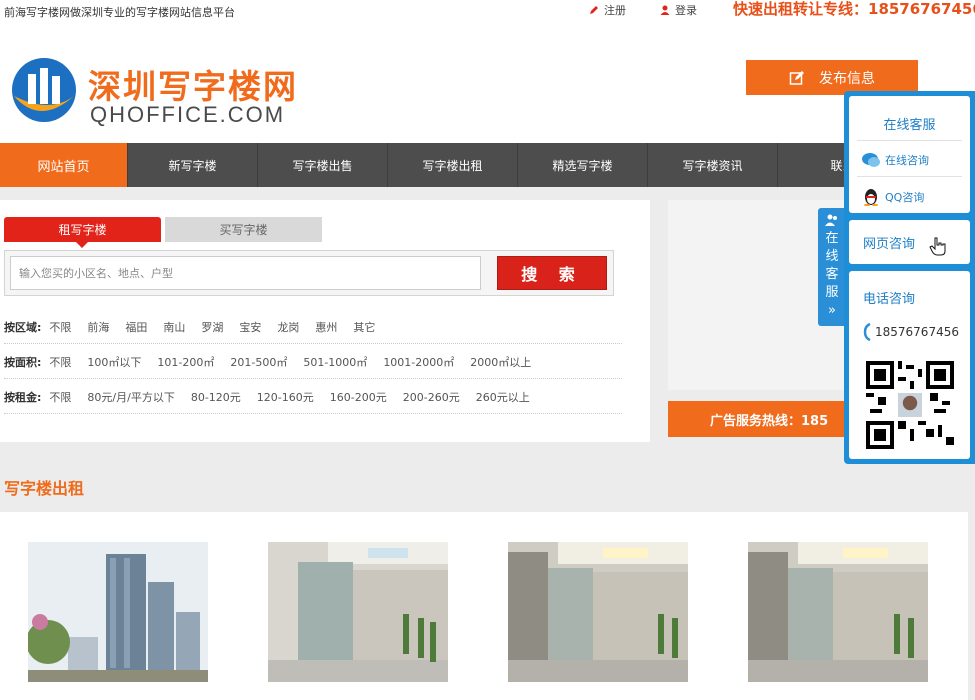  I want to click on online-consult-label: 在线咨询, so click(907, 160).